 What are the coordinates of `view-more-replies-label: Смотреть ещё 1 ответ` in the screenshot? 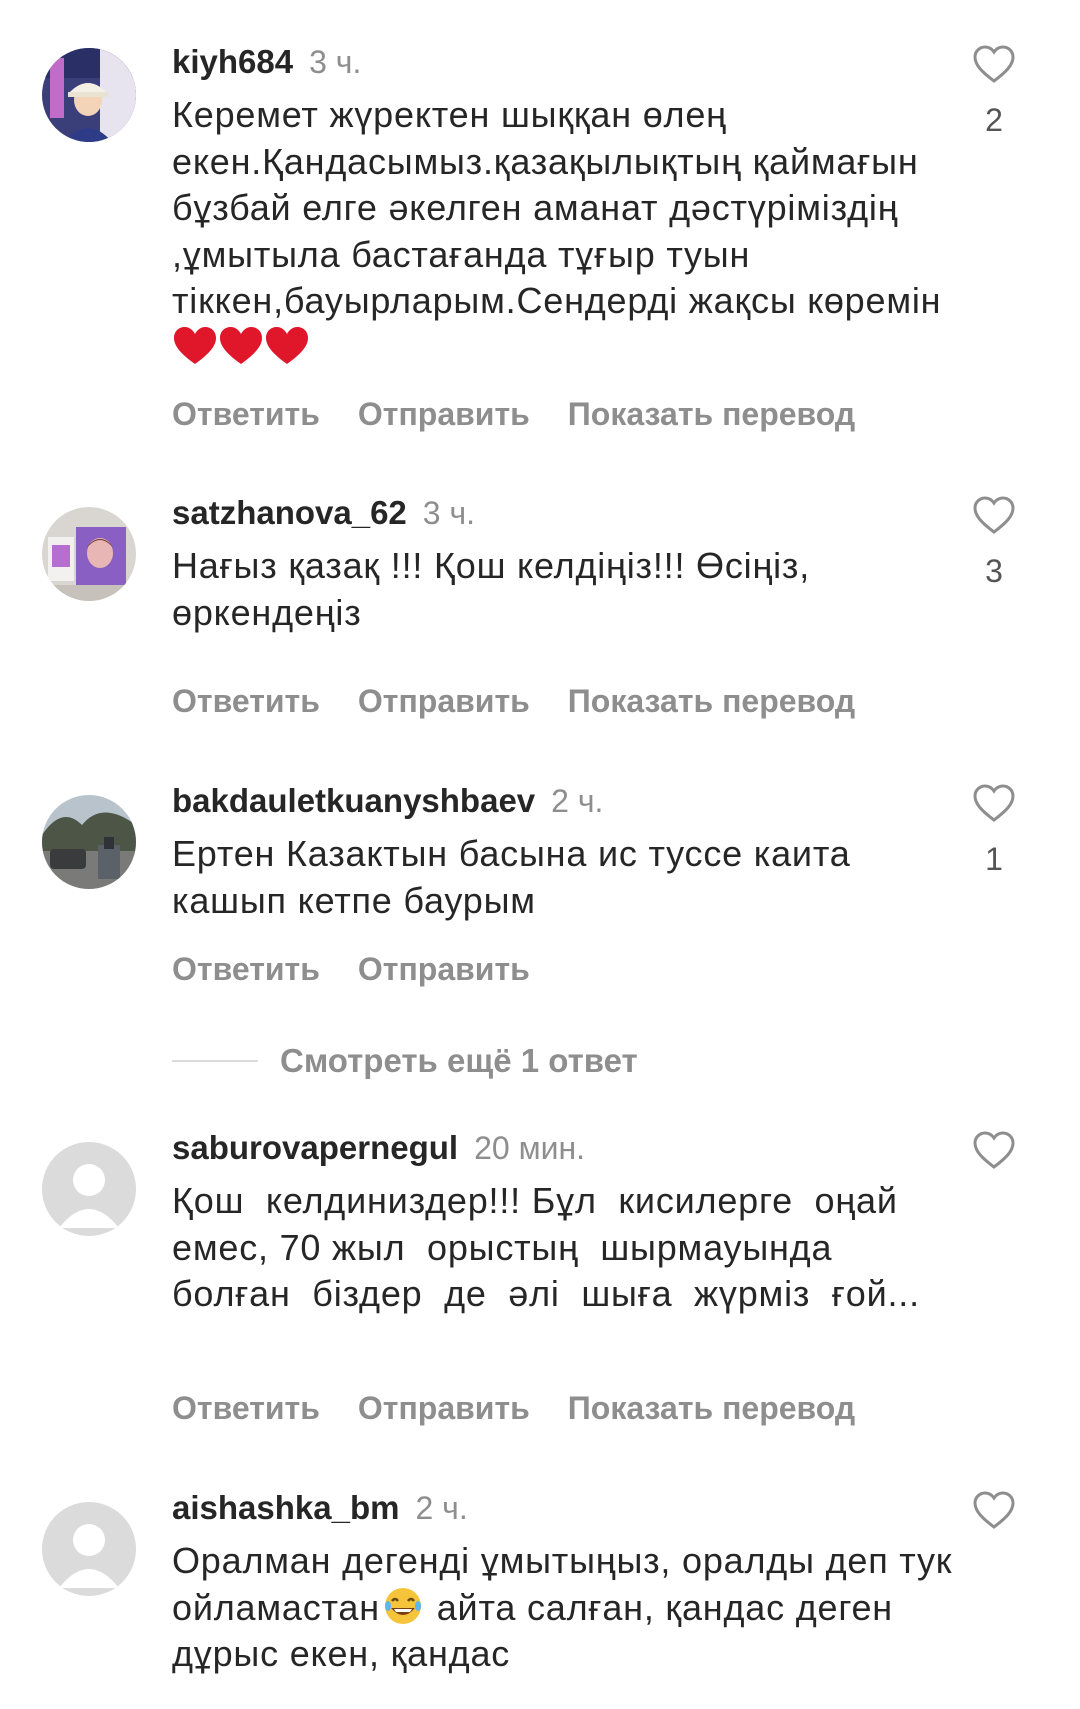 It's located at (459, 1060).